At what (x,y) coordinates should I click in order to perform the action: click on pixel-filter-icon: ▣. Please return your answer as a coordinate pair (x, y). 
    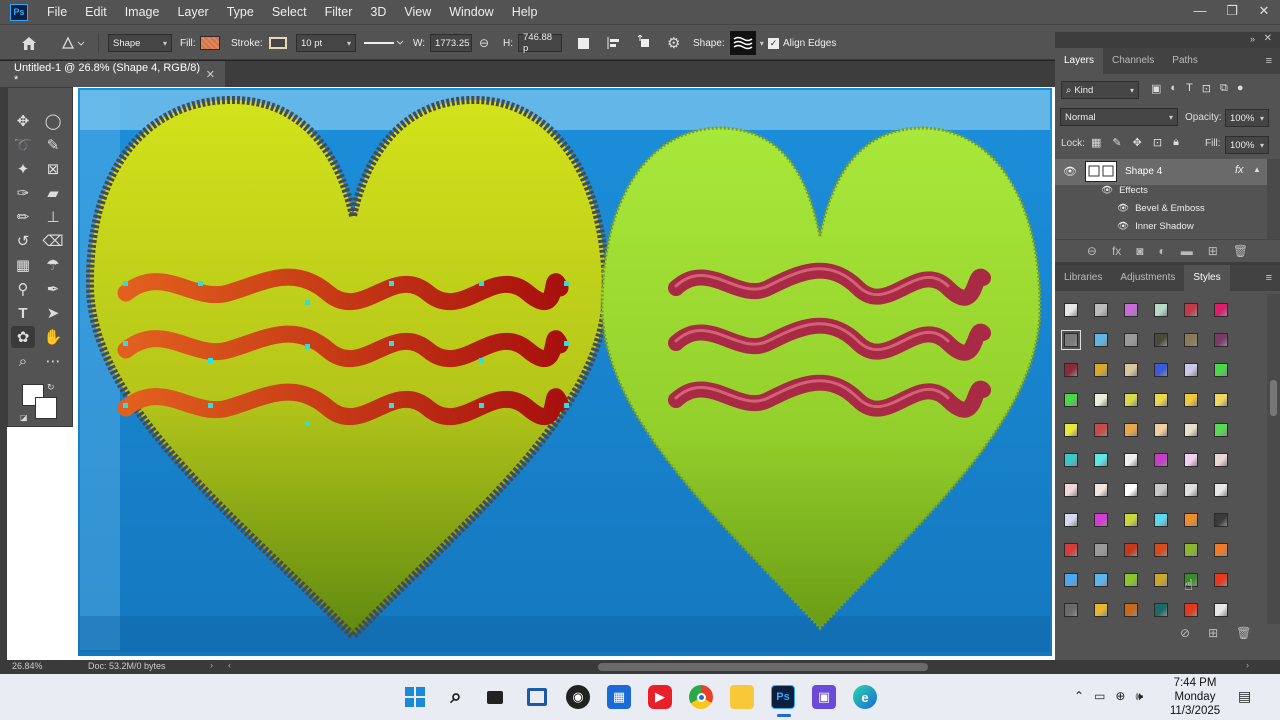
    Looking at the image, I should click on (1156, 88).